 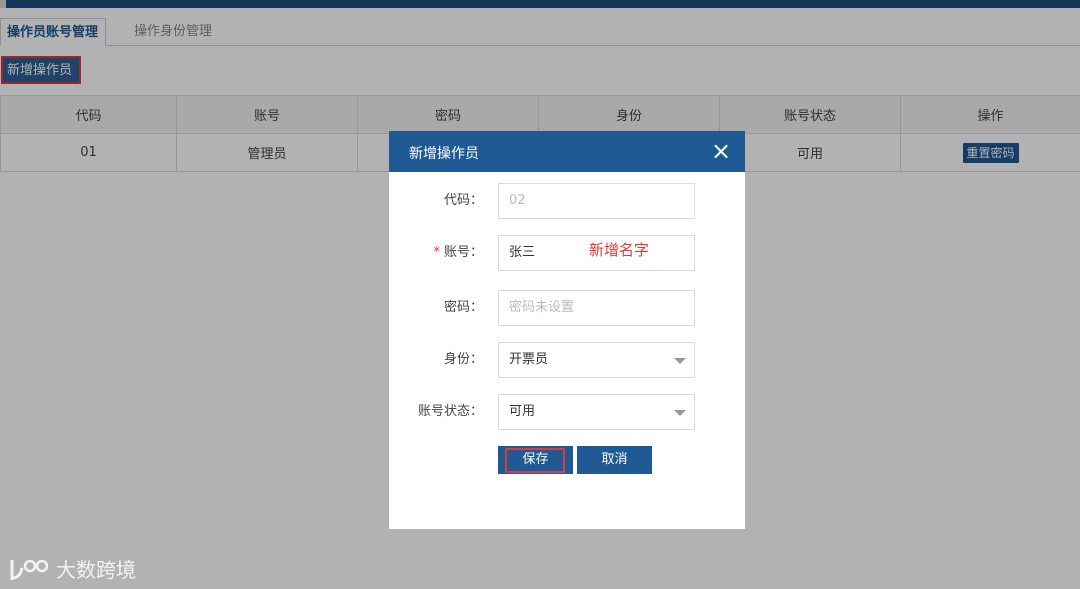 What do you see at coordinates (444, 154) in the screenshot?
I see `dialog-title: 新增操作员` at bounding box center [444, 154].